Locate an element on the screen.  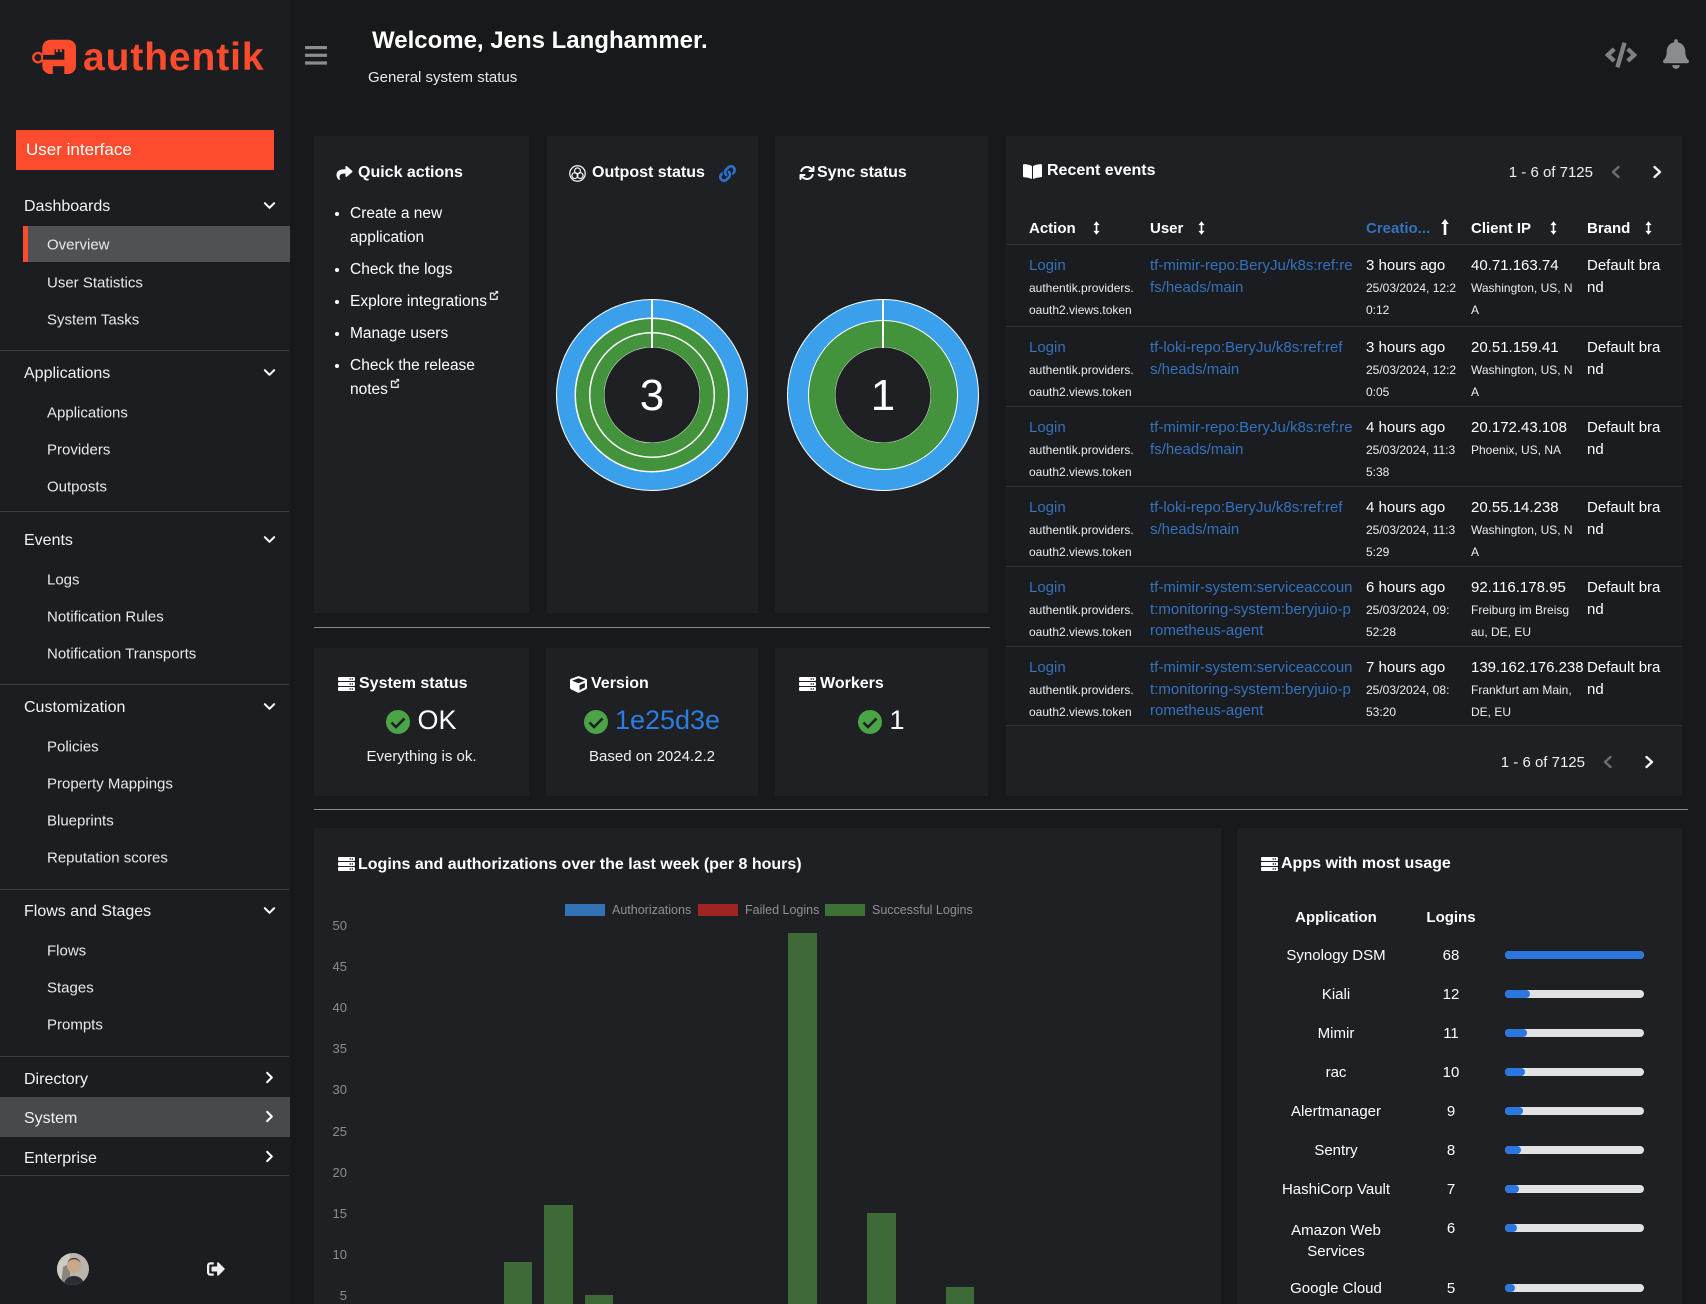
svg-text: authentik is located at coordinates (173, 57).